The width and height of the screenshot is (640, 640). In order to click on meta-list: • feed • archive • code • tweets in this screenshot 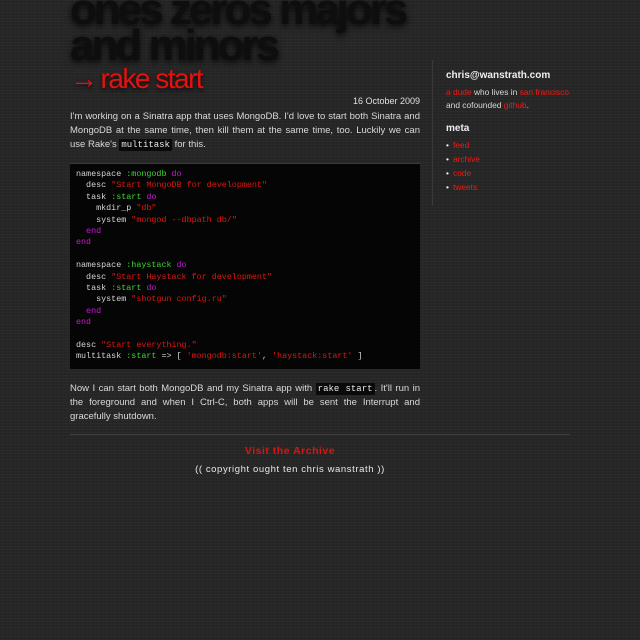, I will do `click(463, 166)`.